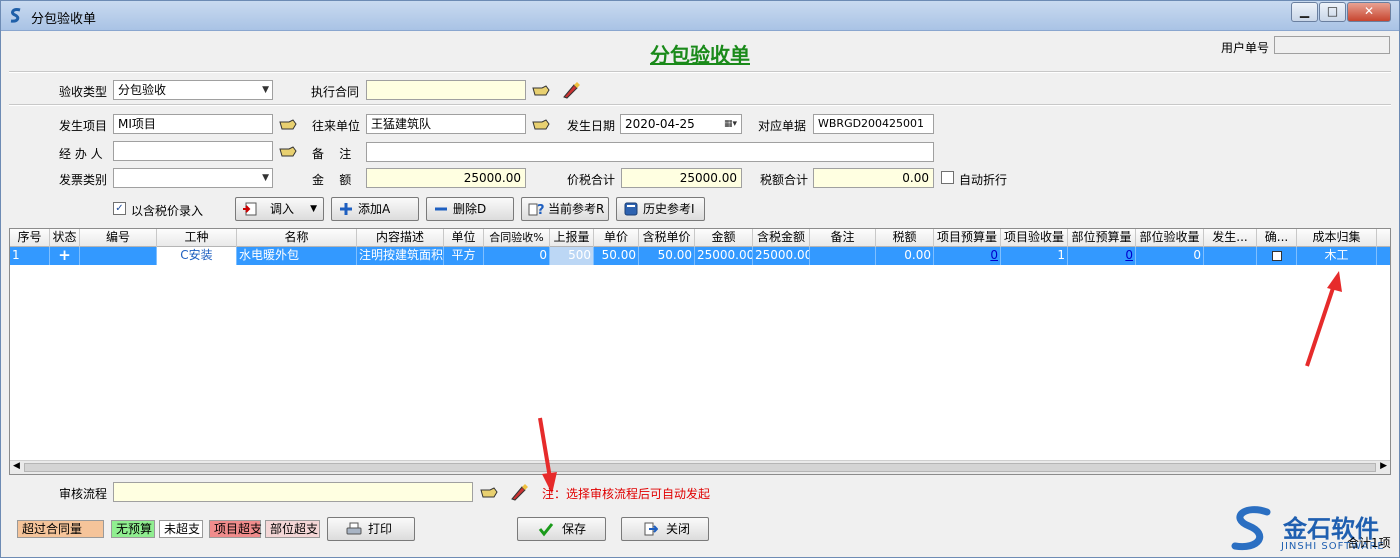 The image size is (1400, 558). What do you see at coordinates (265, 178) in the screenshot?
I see `chevron-down-icon: ▼` at bounding box center [265, 178].